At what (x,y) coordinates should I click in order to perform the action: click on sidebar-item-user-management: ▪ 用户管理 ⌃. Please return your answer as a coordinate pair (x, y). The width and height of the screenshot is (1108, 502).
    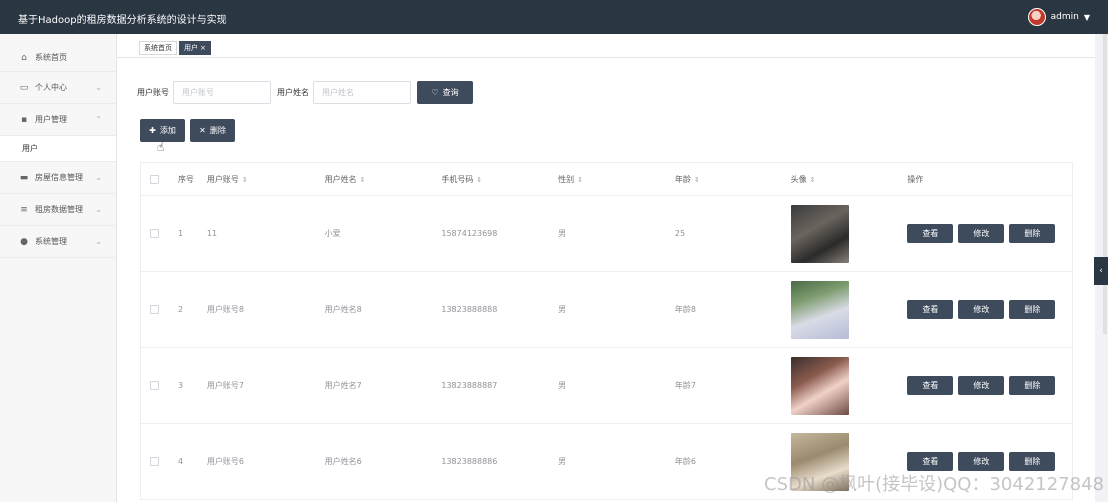
    Looking at the image, I should click on (58, 120).